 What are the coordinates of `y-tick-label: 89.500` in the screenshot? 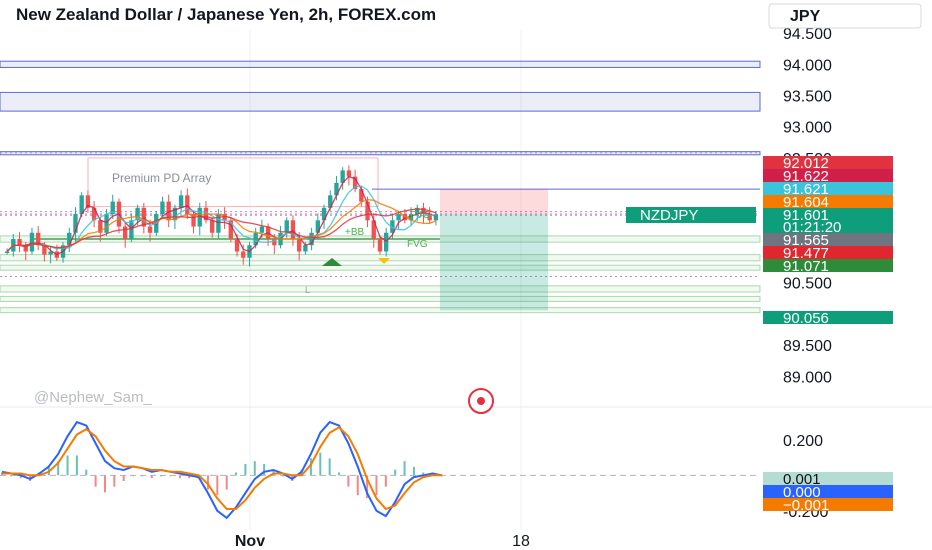 It's located at (807, 346).